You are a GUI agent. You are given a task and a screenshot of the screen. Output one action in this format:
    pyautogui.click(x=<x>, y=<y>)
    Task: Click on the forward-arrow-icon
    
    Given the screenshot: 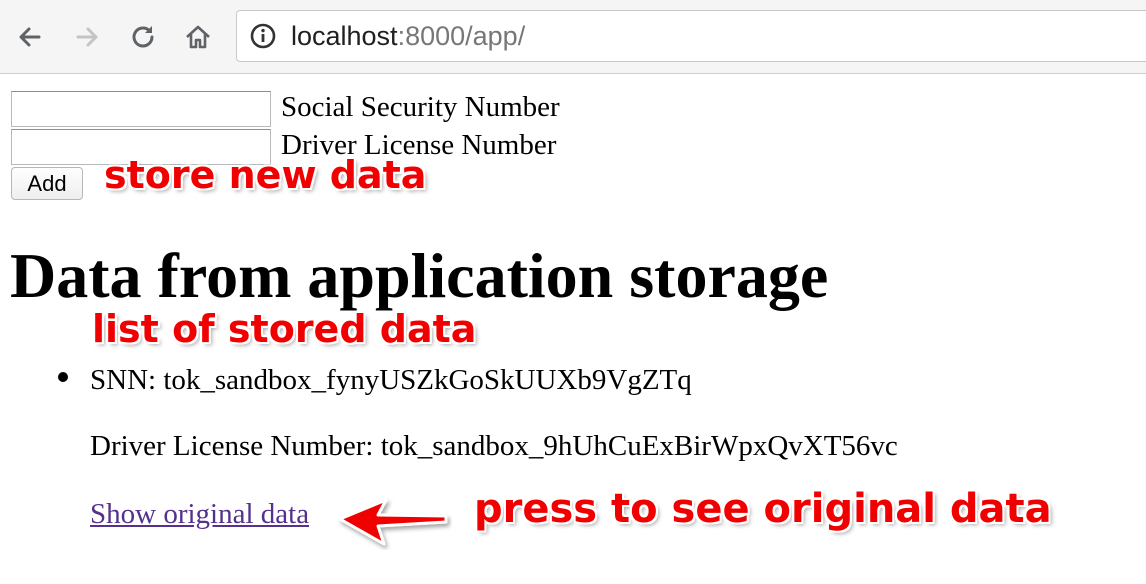 What is the action you would take?
    pyautogui.click(x=87, y=37)
    